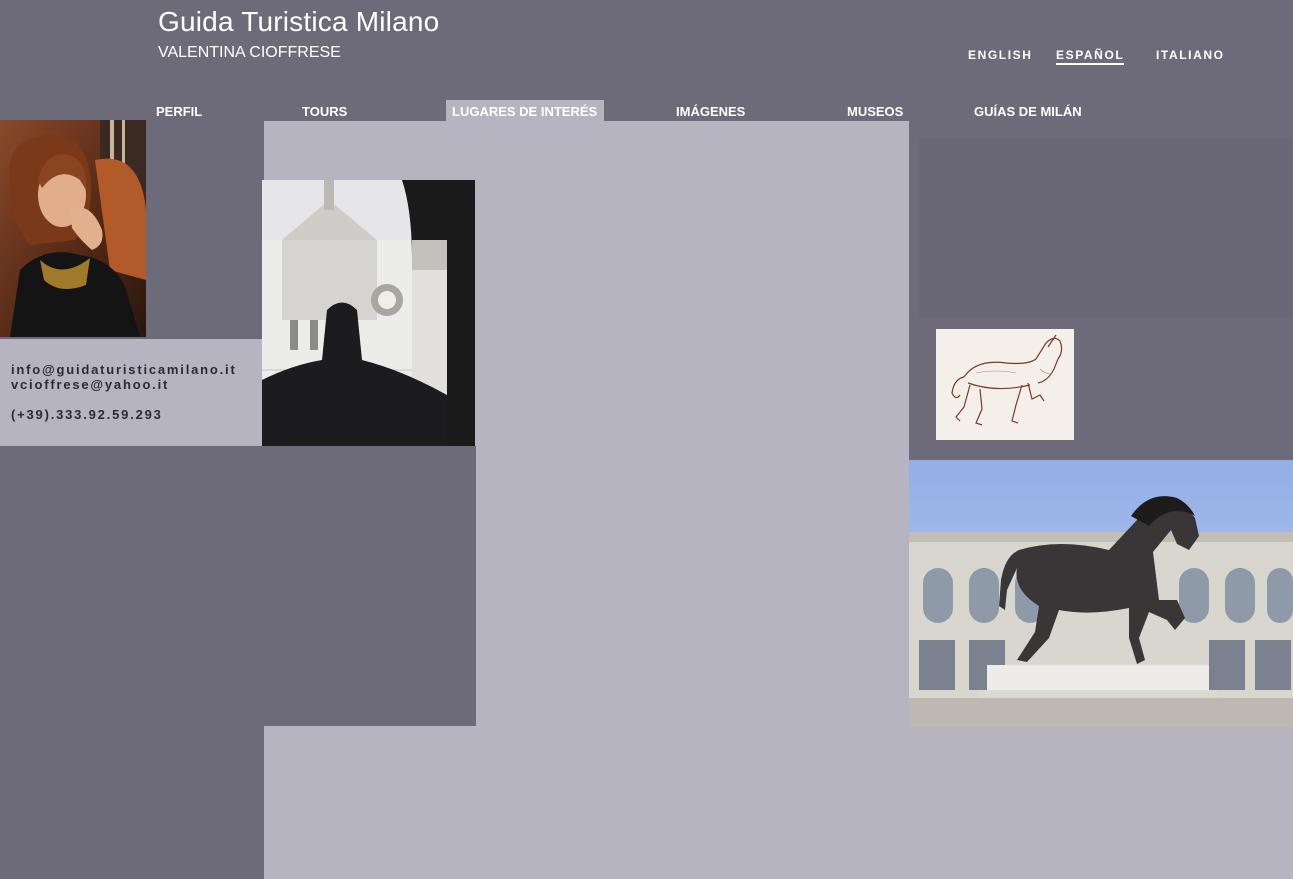 Image resolution: width=1293 pixels, height=879 pixels. I want to click on nav-museos: MUSEOS, so click(875, 110).